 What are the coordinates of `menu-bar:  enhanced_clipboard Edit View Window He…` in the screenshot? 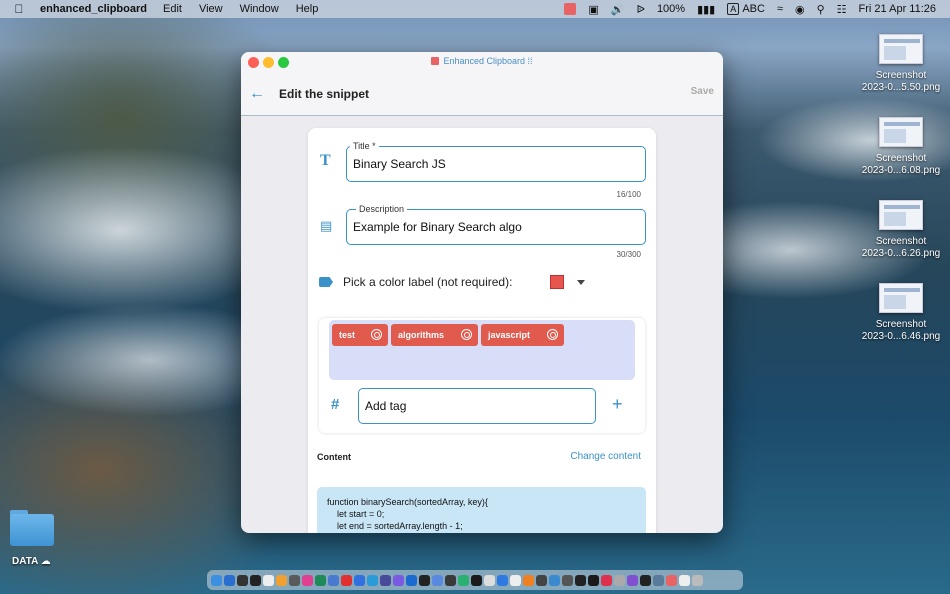 It's located at (475, 9).